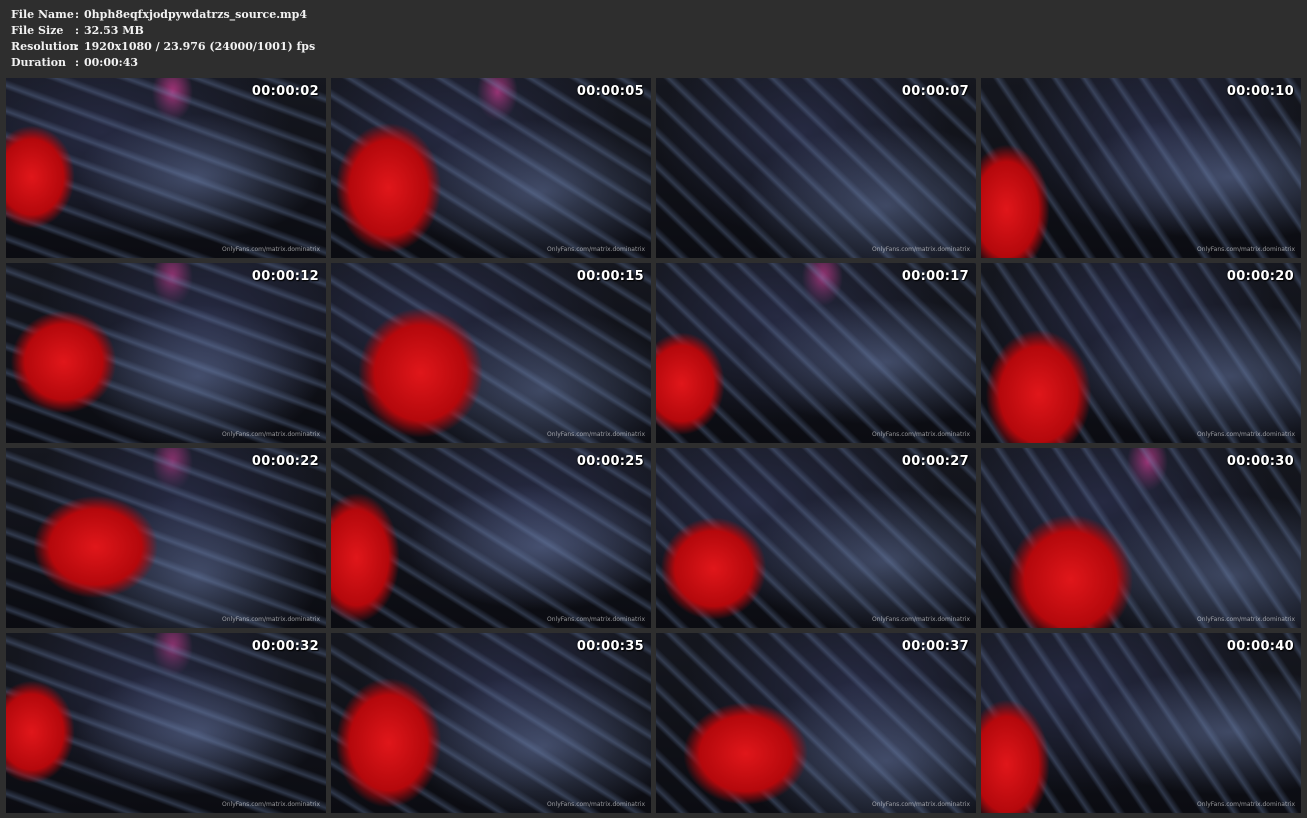 The width and height of the screenshot is (1307, 818). I want to click on video-thumbnail: 00:00:10 OnlyFans.com/matrix.dominatrix, so click(1141, 168).